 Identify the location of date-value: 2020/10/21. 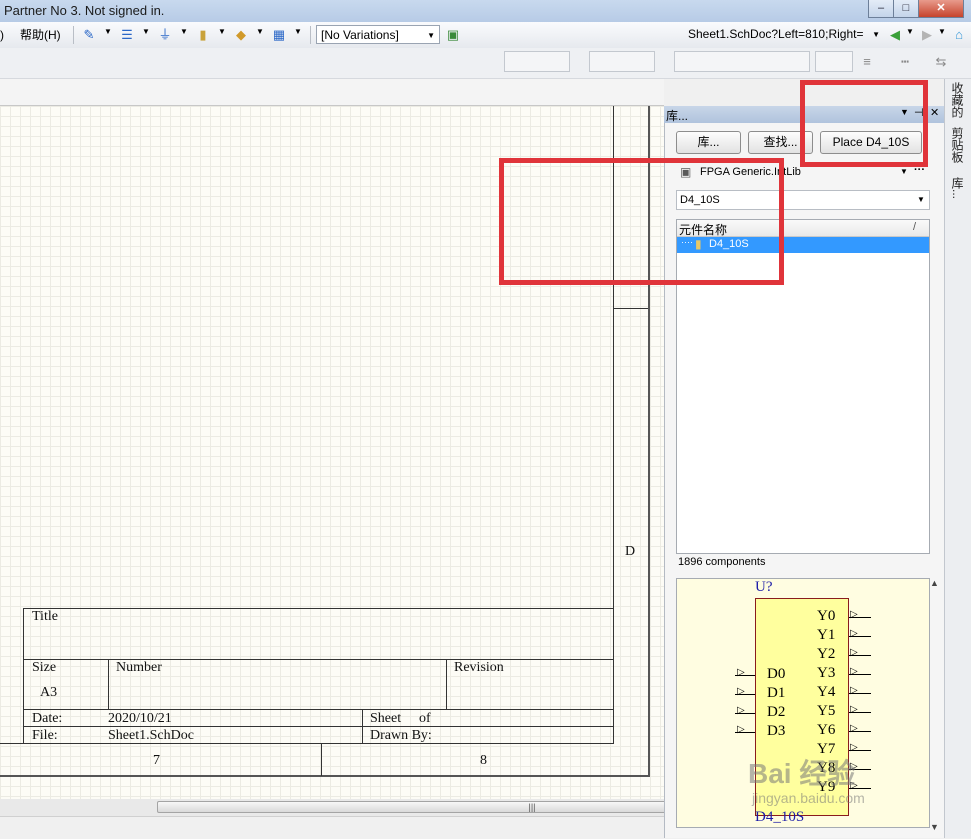
(140, 718).